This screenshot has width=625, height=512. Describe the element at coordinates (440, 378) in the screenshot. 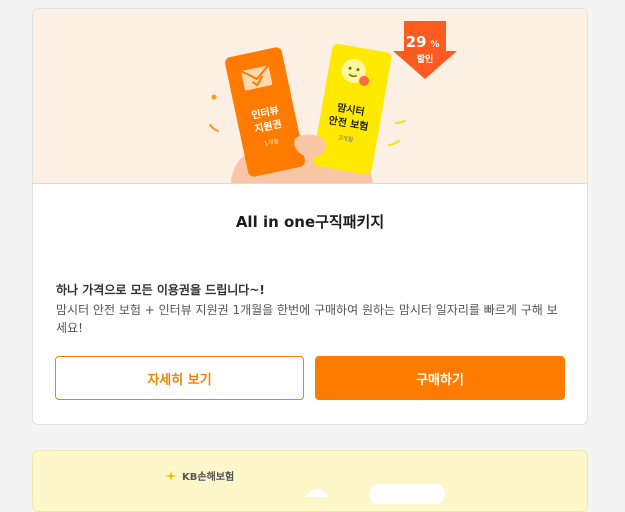

I see `buy-button: 구매하기` at that location.